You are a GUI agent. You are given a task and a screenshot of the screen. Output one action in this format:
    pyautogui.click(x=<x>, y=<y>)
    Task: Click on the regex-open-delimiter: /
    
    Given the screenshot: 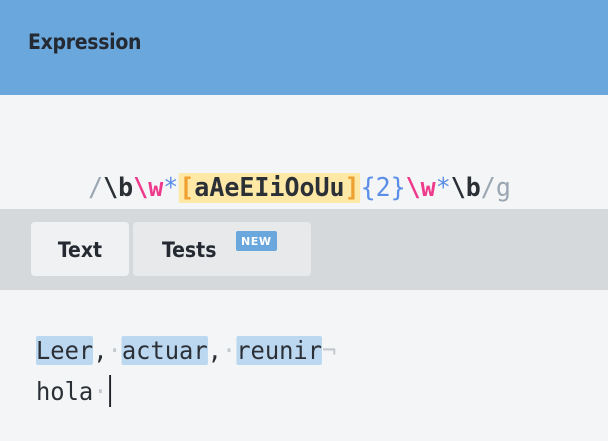 What is the action you would take?
    pyautogui.click(x=96, y=188)
    